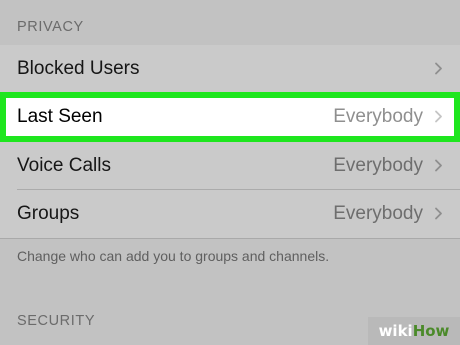 The width and height of the screenshot is (460, 345). What do you see at coordinates (230, 238) in the screenshot?
I see `list-bottom-divider` at bounding box center [230, 238].